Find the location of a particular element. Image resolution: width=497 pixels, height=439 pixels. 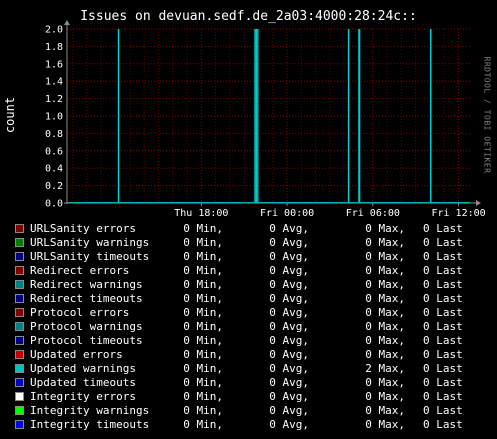

legend-row: Redirect errors 0 Min, 0 Avg, 0 Max, 0 Last is located at coordinates (256, 271).